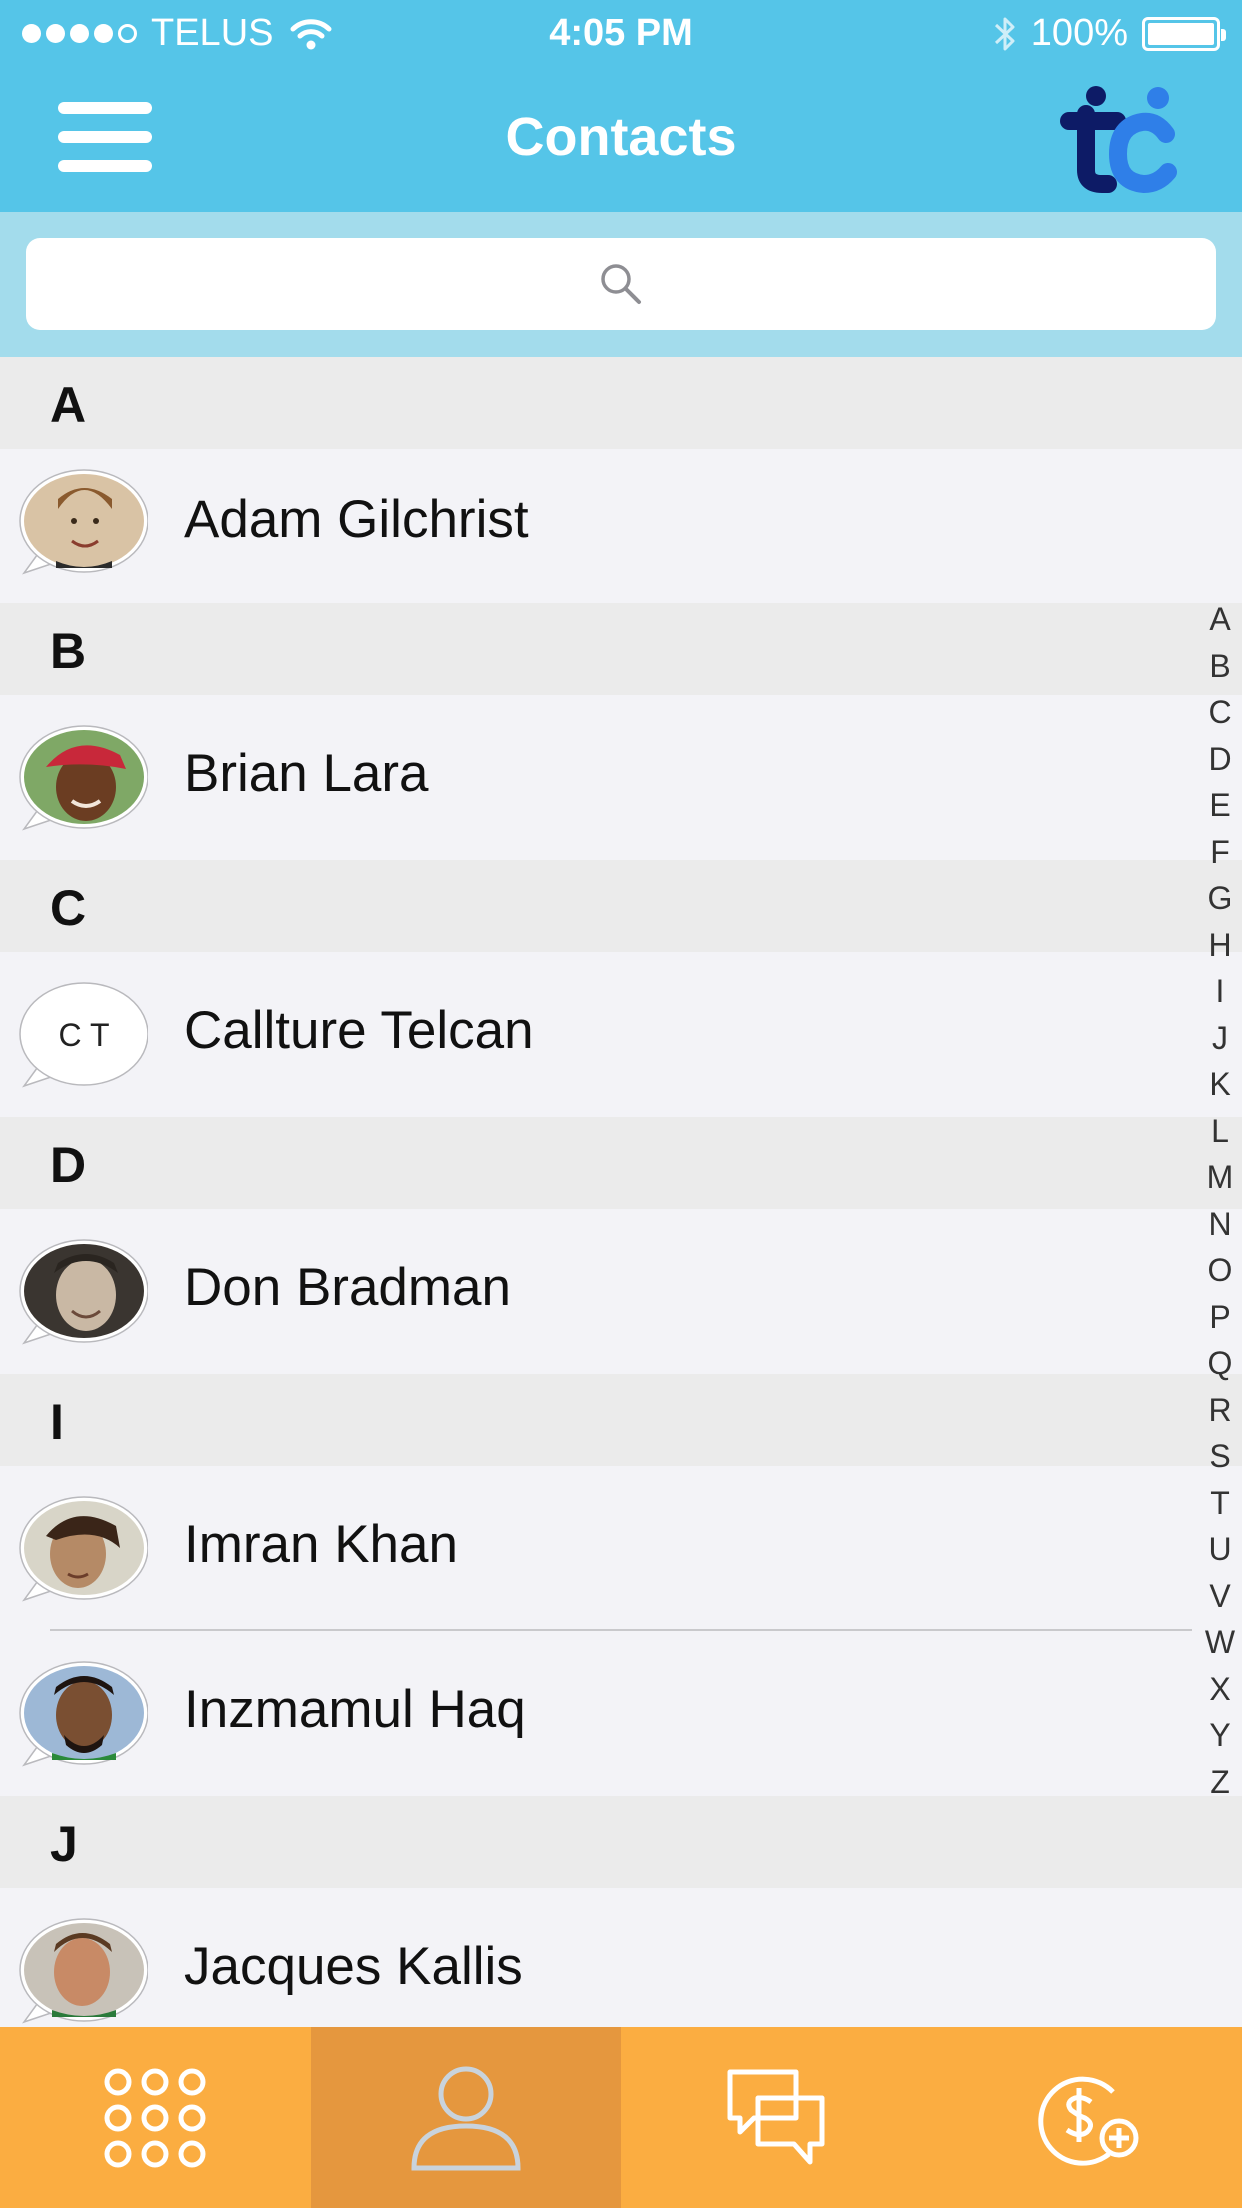 The image size is (1242, 2208). What do you see at coordinates (621, 1420) in the screenshot?
I see `section-header-i: I` at bounding box center [621, 1420].